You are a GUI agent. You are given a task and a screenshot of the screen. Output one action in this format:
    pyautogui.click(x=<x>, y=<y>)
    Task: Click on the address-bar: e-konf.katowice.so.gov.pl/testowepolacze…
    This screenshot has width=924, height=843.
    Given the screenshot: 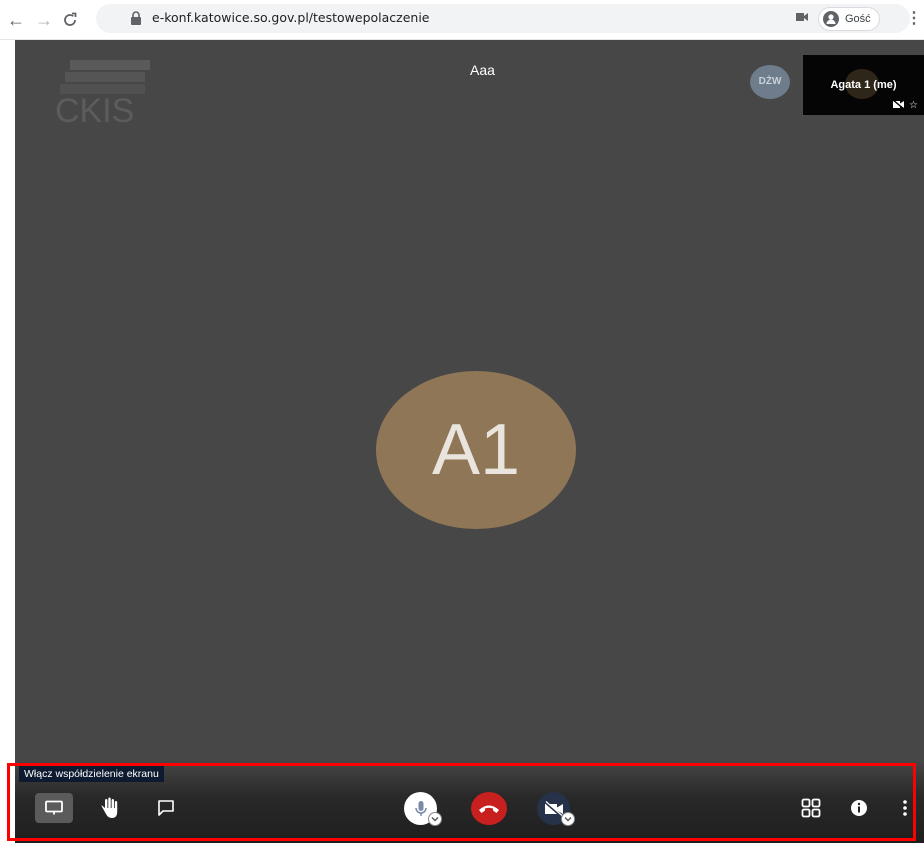 What is the action you would take?
    pyautogui.click(x=503, y=18)
    